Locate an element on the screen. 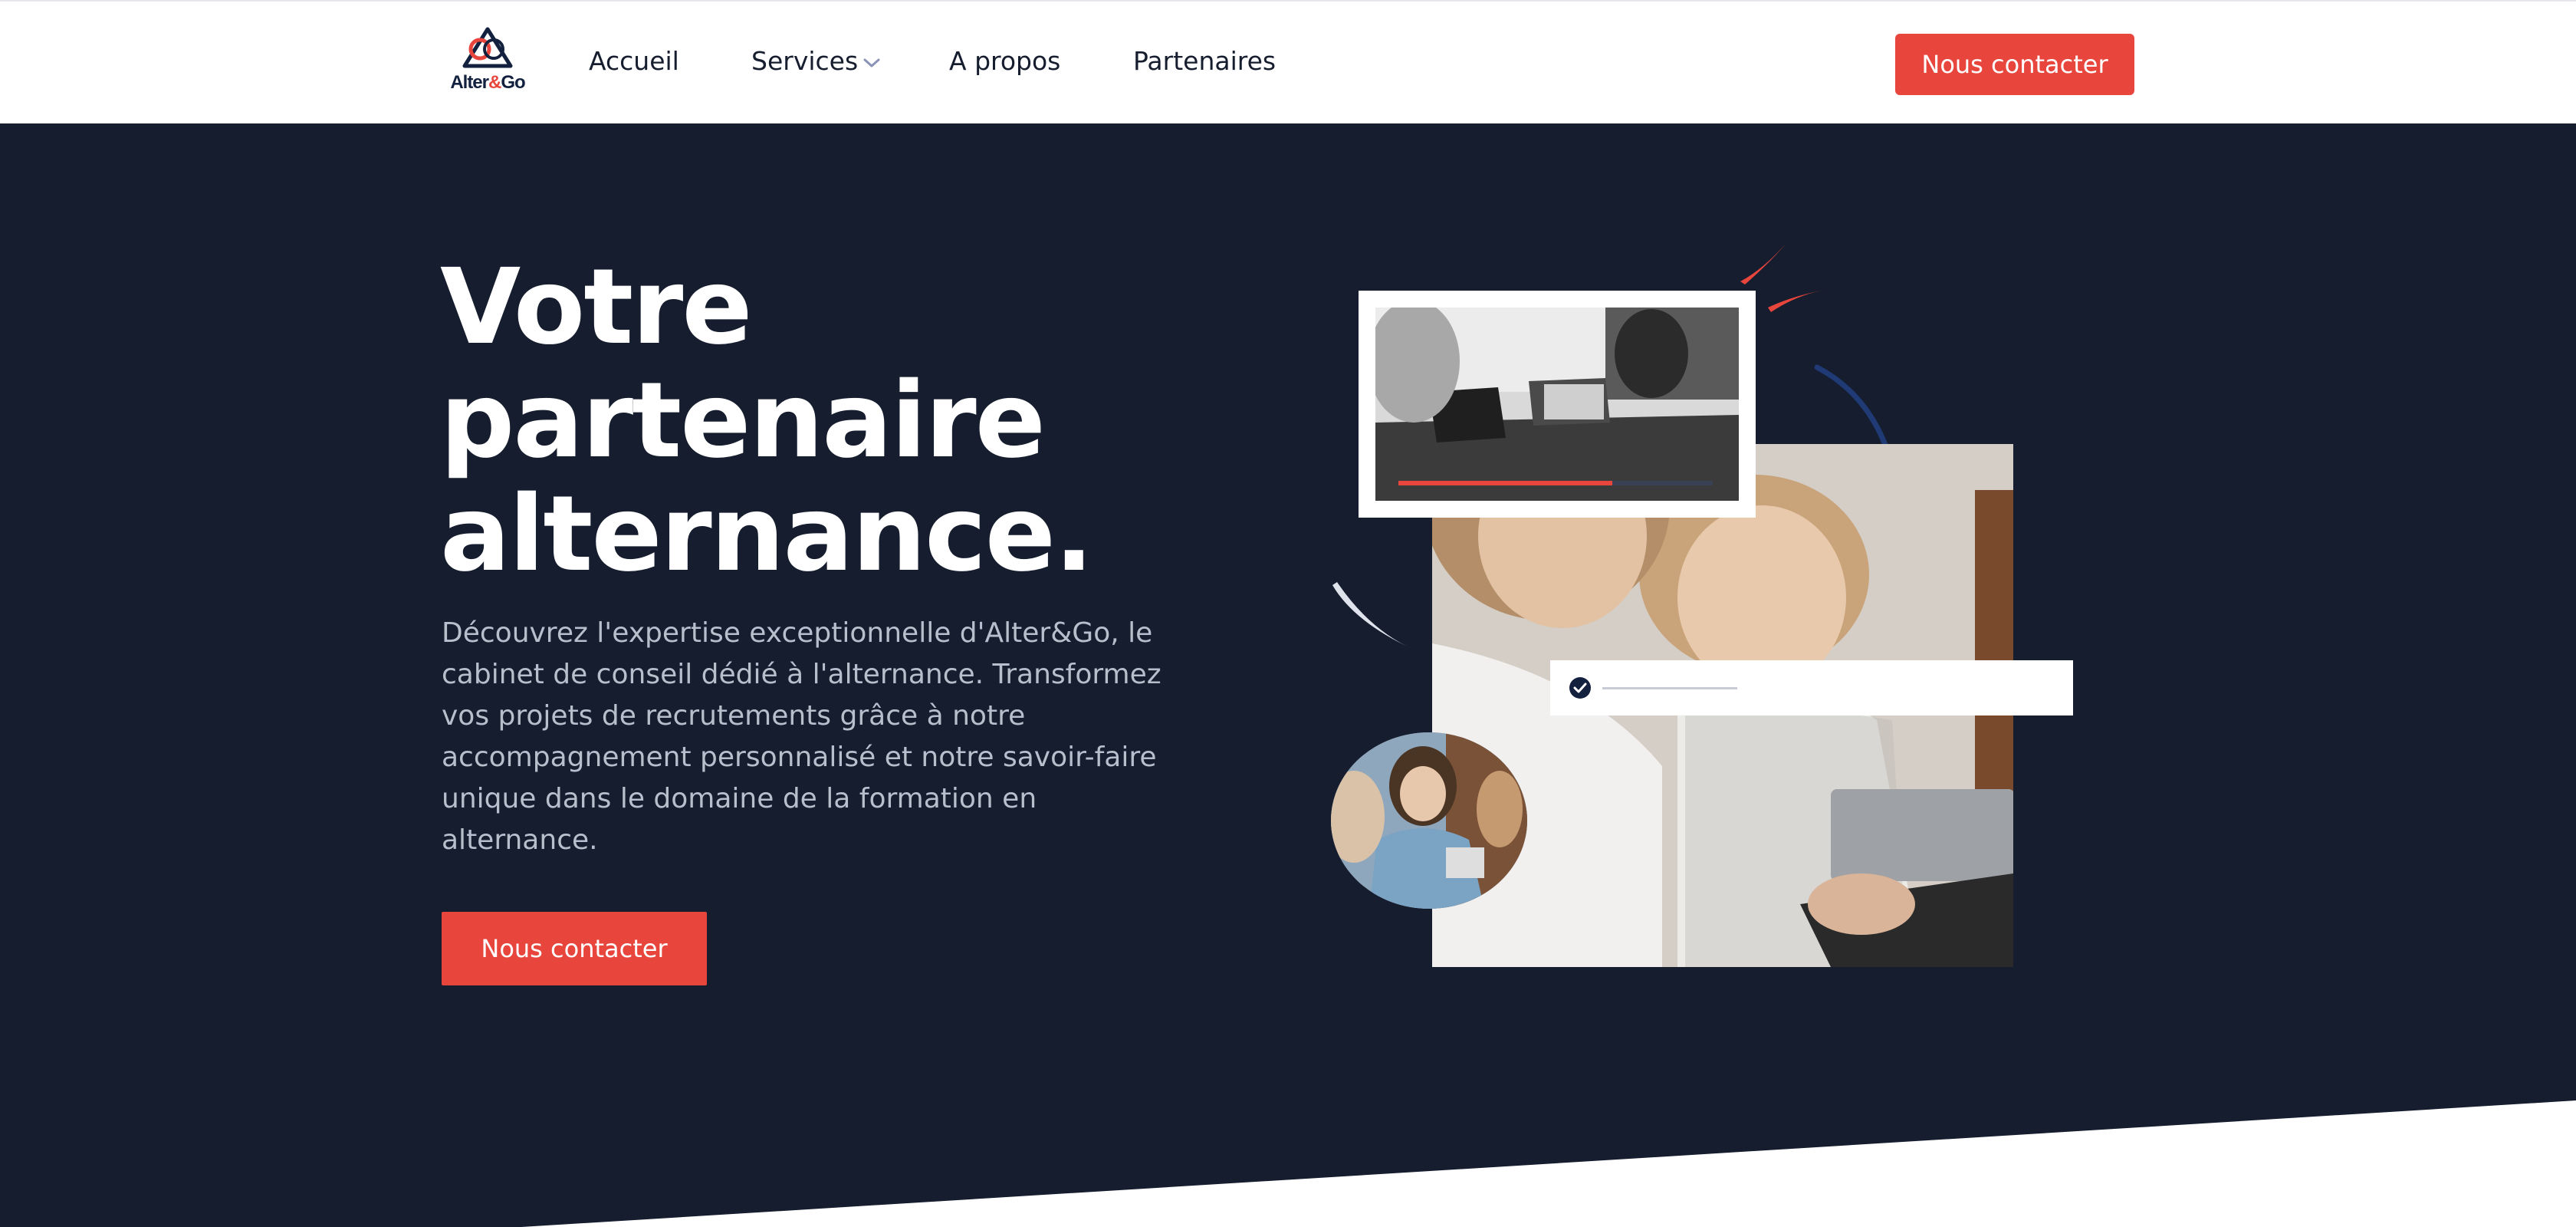 Image resolution: width=2576 pixels, height=1227 pixels. hero-contact-button: Nous contacter is located at coordinates (574, 948).